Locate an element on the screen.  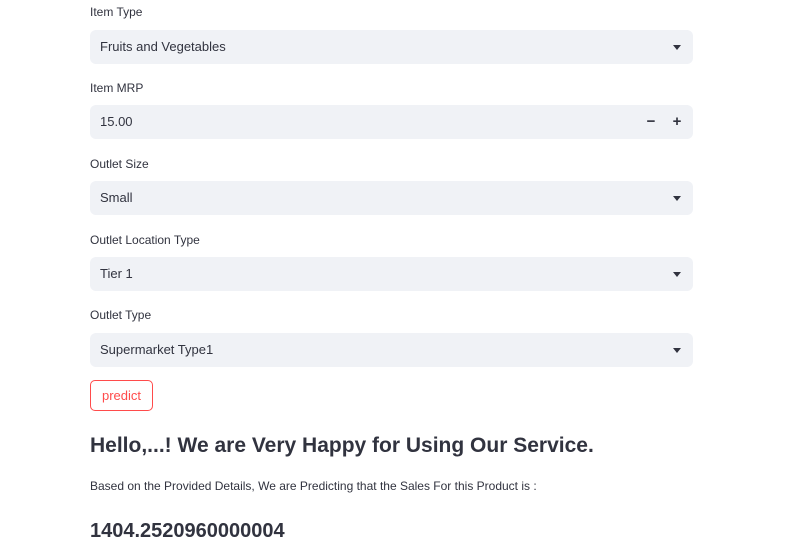
outlet-size-value: Small is located at coordinates (116, 197).